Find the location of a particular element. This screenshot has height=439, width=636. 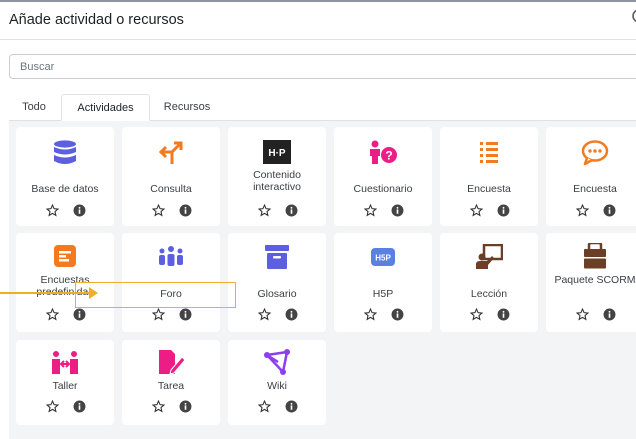

tile-label: Lección is located at coordinates (489, 294).